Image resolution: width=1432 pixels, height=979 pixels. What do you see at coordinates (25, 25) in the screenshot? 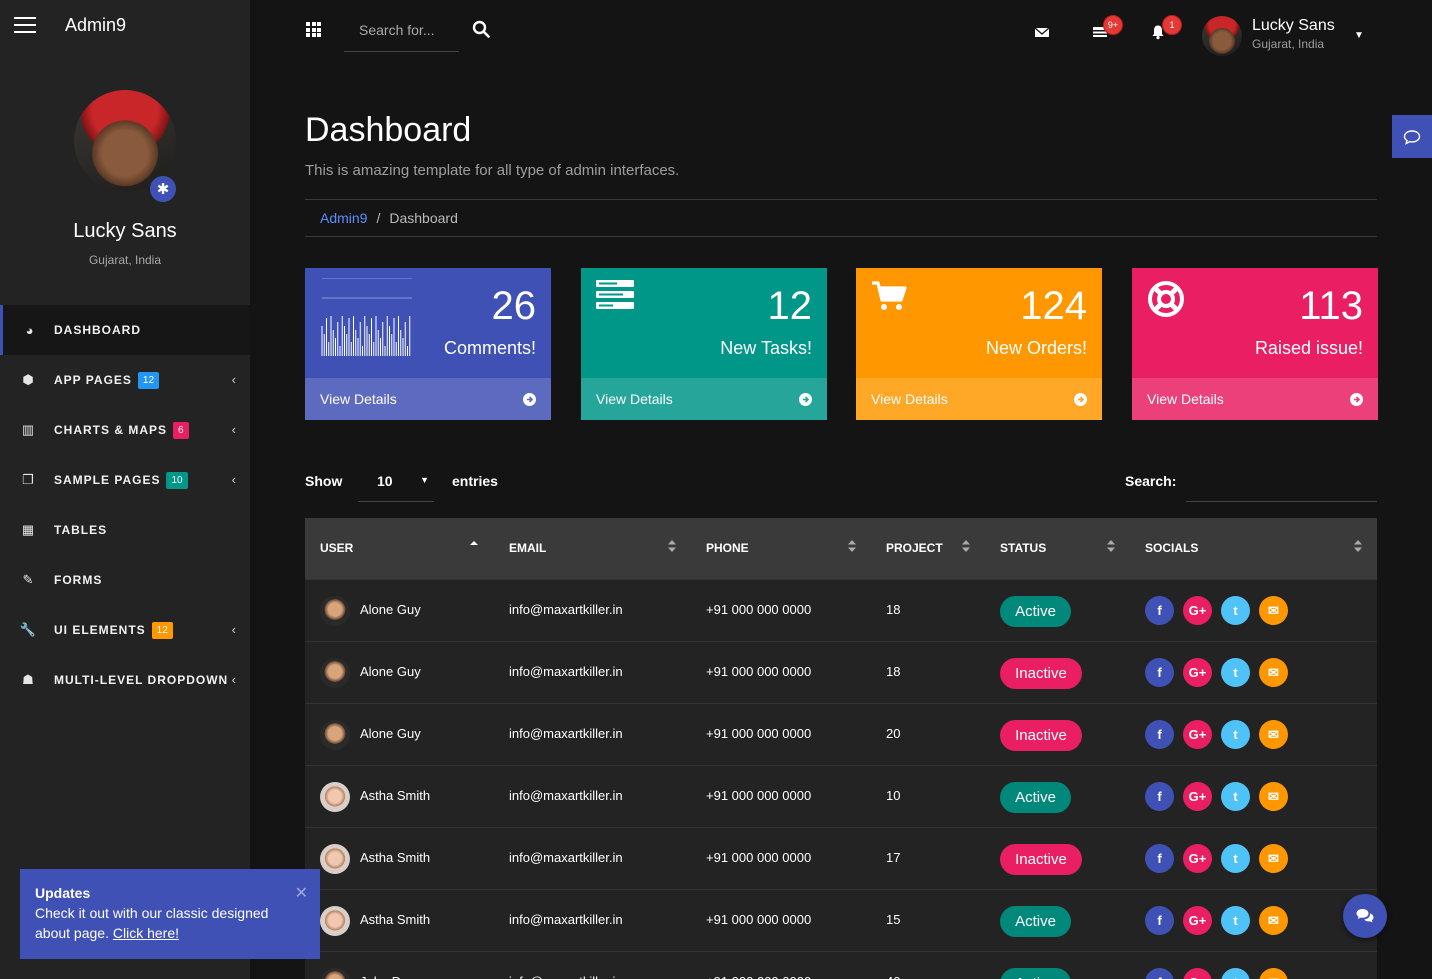
I see `hamburger-menu-icon` at bounding box center [25, 25].